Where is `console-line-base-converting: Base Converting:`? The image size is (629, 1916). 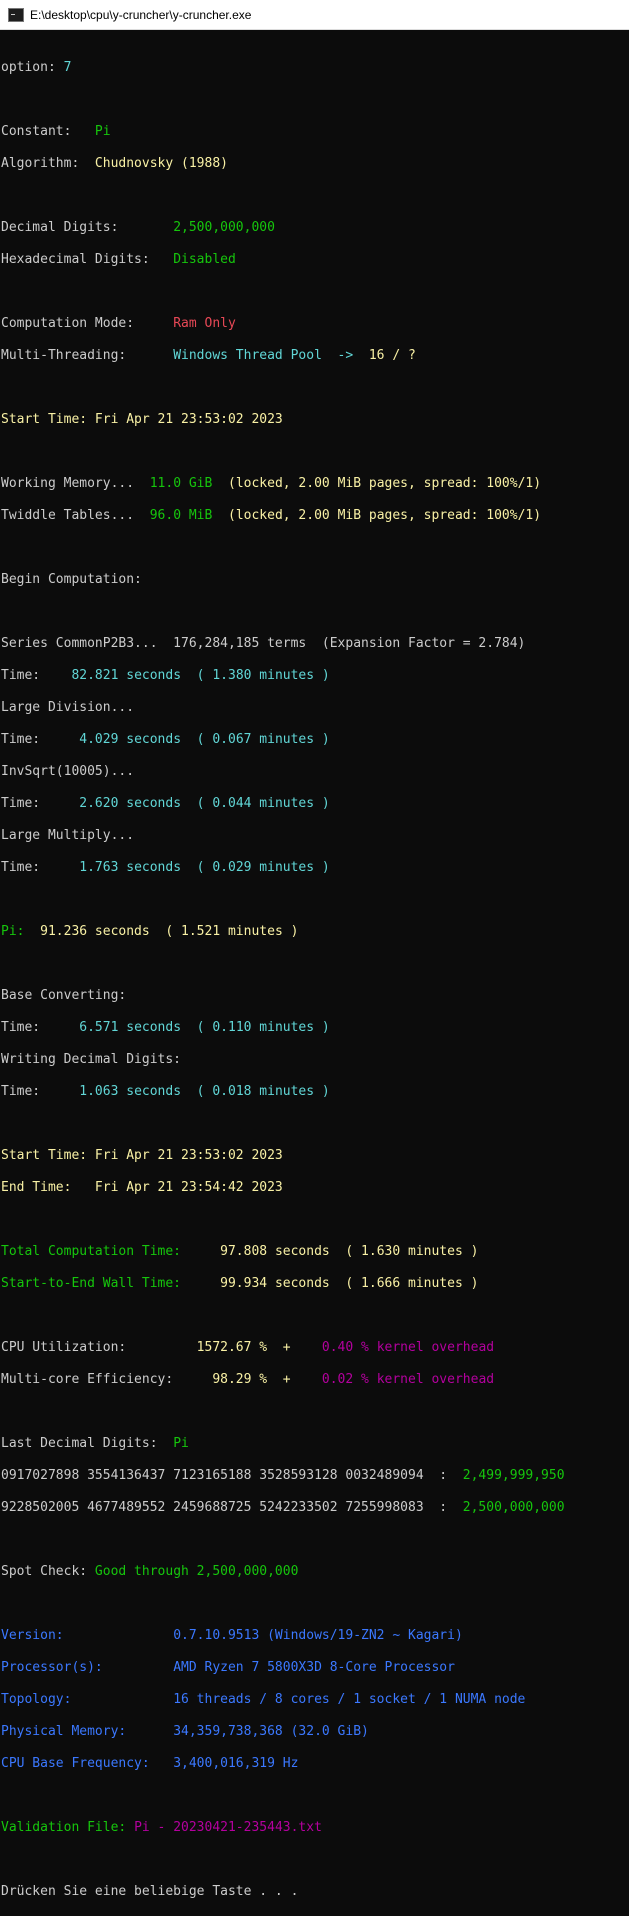
console-line-base-converting: Base Converting: is located at coordinates (64, 995).